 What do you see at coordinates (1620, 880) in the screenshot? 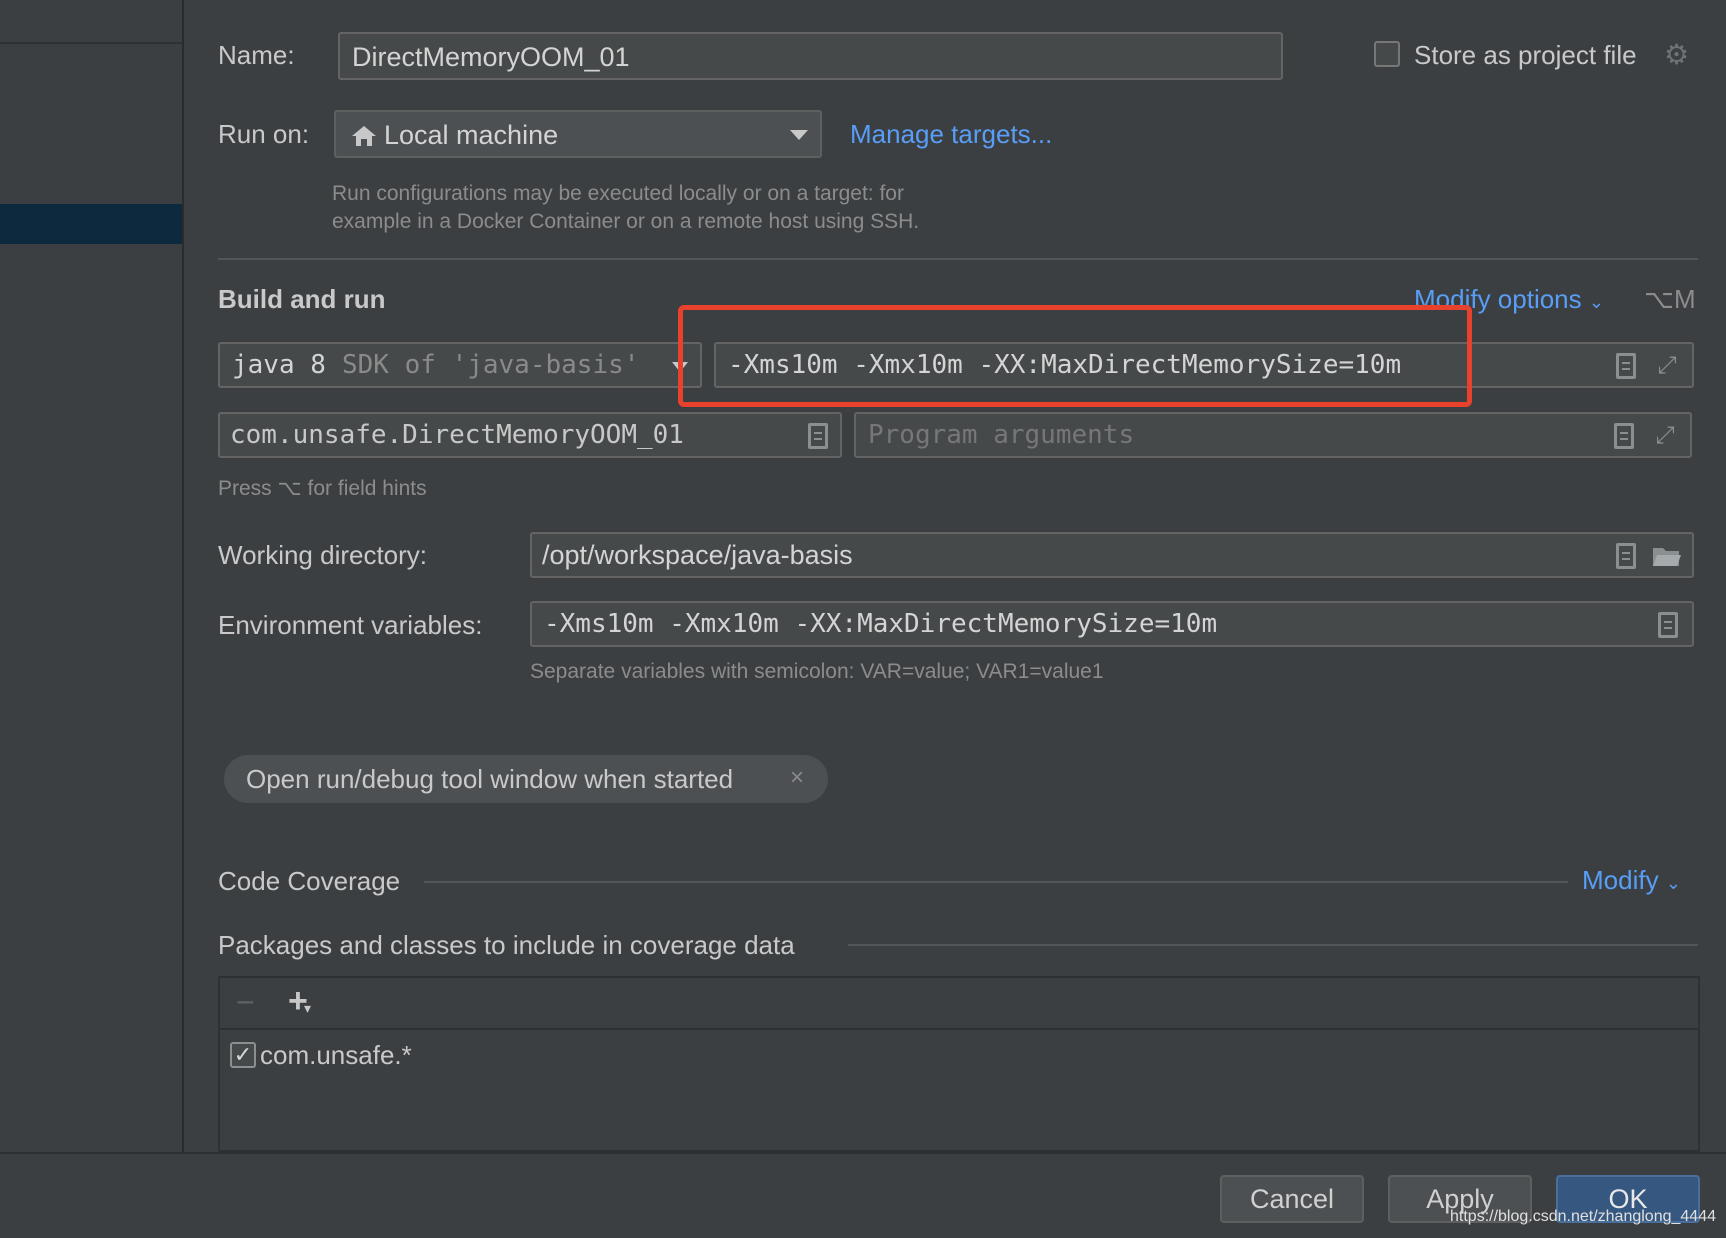
I see `coverage-modify-label: Modify` at bounding box center [1620, 880].